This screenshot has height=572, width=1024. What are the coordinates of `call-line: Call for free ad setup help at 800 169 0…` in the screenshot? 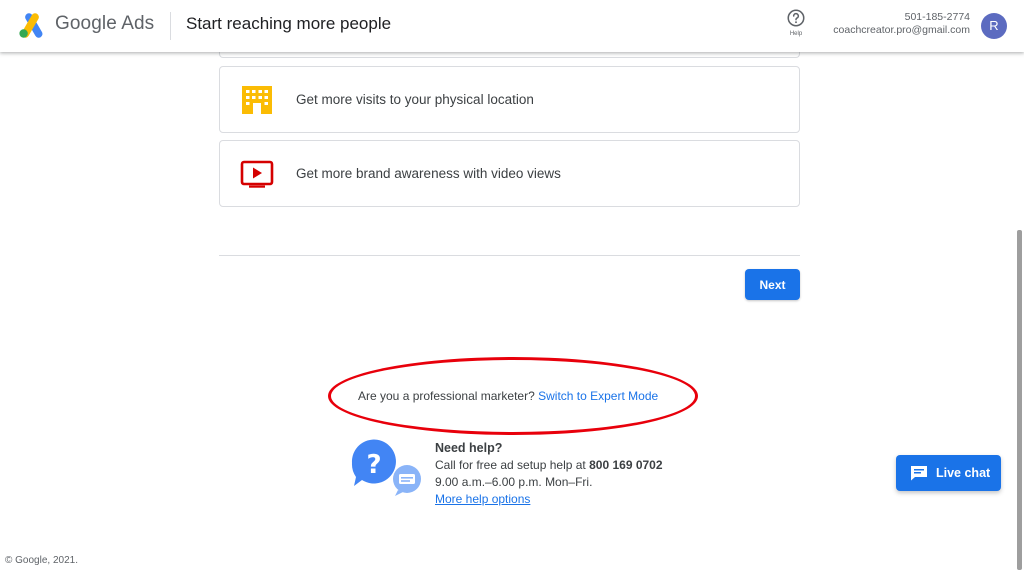 It's located at (549, 465).